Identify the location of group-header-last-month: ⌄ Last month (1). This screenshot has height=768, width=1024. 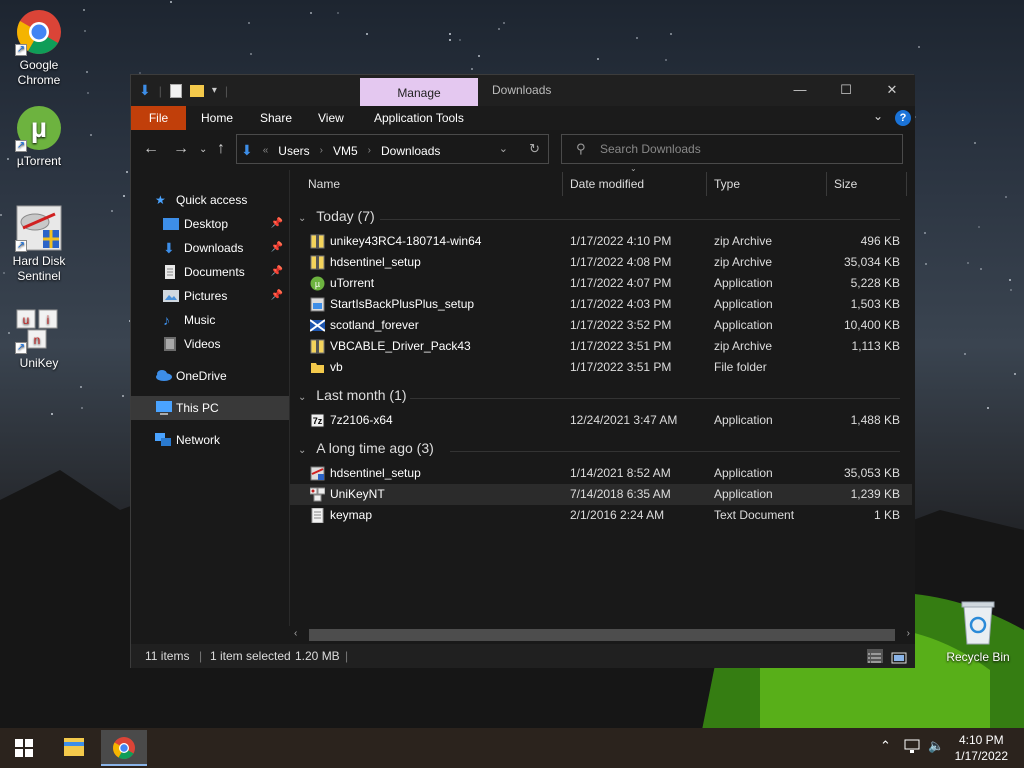
(352, 395).